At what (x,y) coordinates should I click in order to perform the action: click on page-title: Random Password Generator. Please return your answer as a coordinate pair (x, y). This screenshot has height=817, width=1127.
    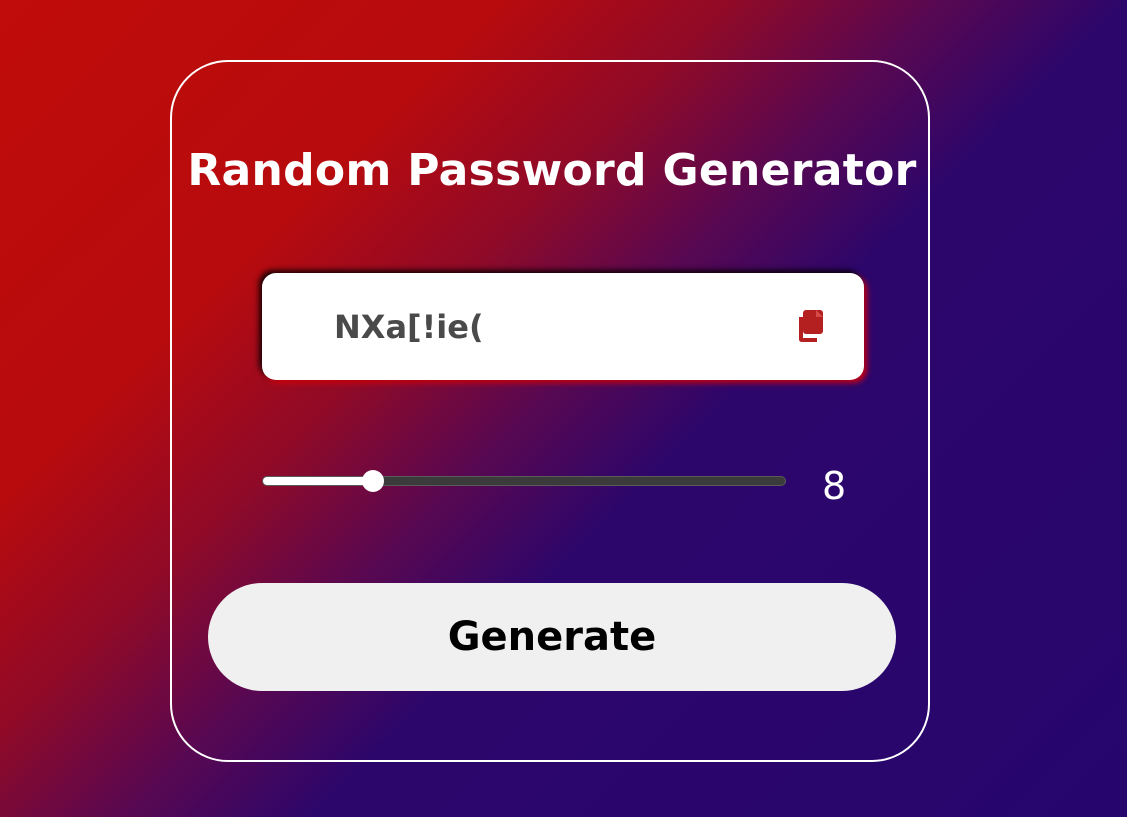
    Looking at the image, I should click on (552, 170).